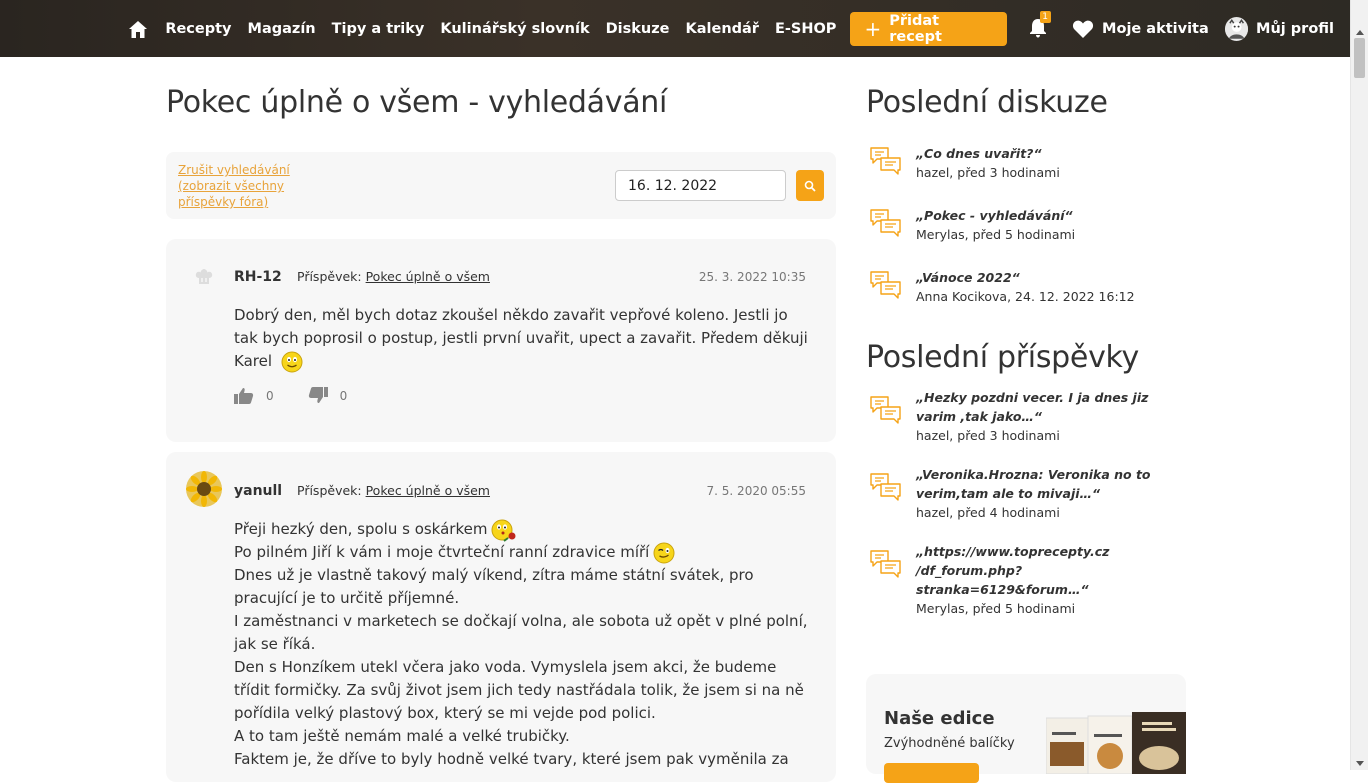 Image resolution: width=1368 pixels, height=783 pixels. Describe the element at coordinates (987, 102) in the screenshot. I see `latest-discussions-title: Poslední diskuze` at that location.